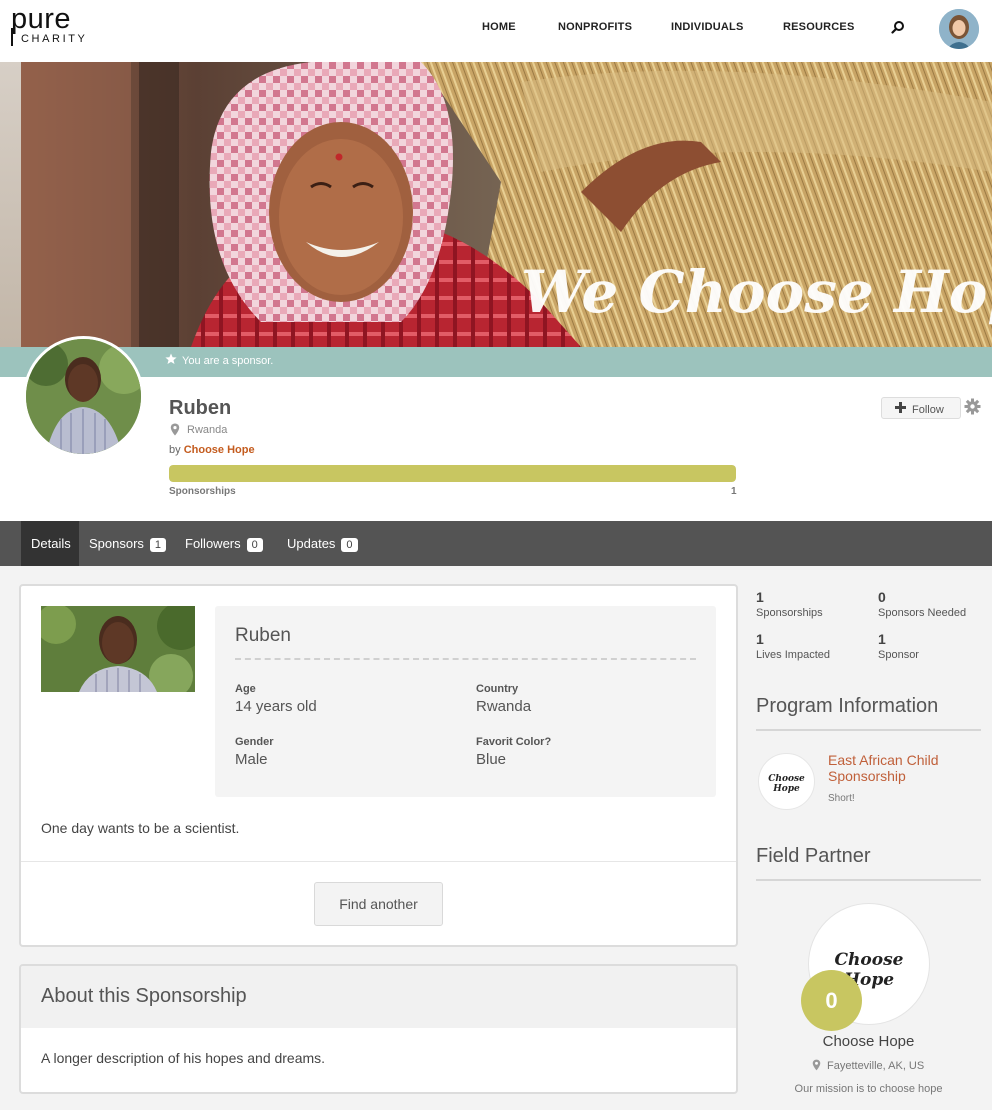 Image resolution: width=992 pixels, height=1110 pixels. What do you see at coordinates (734, 491) in the screenshot?
I see `progress-count: 1` at bounding box center [734, 491].